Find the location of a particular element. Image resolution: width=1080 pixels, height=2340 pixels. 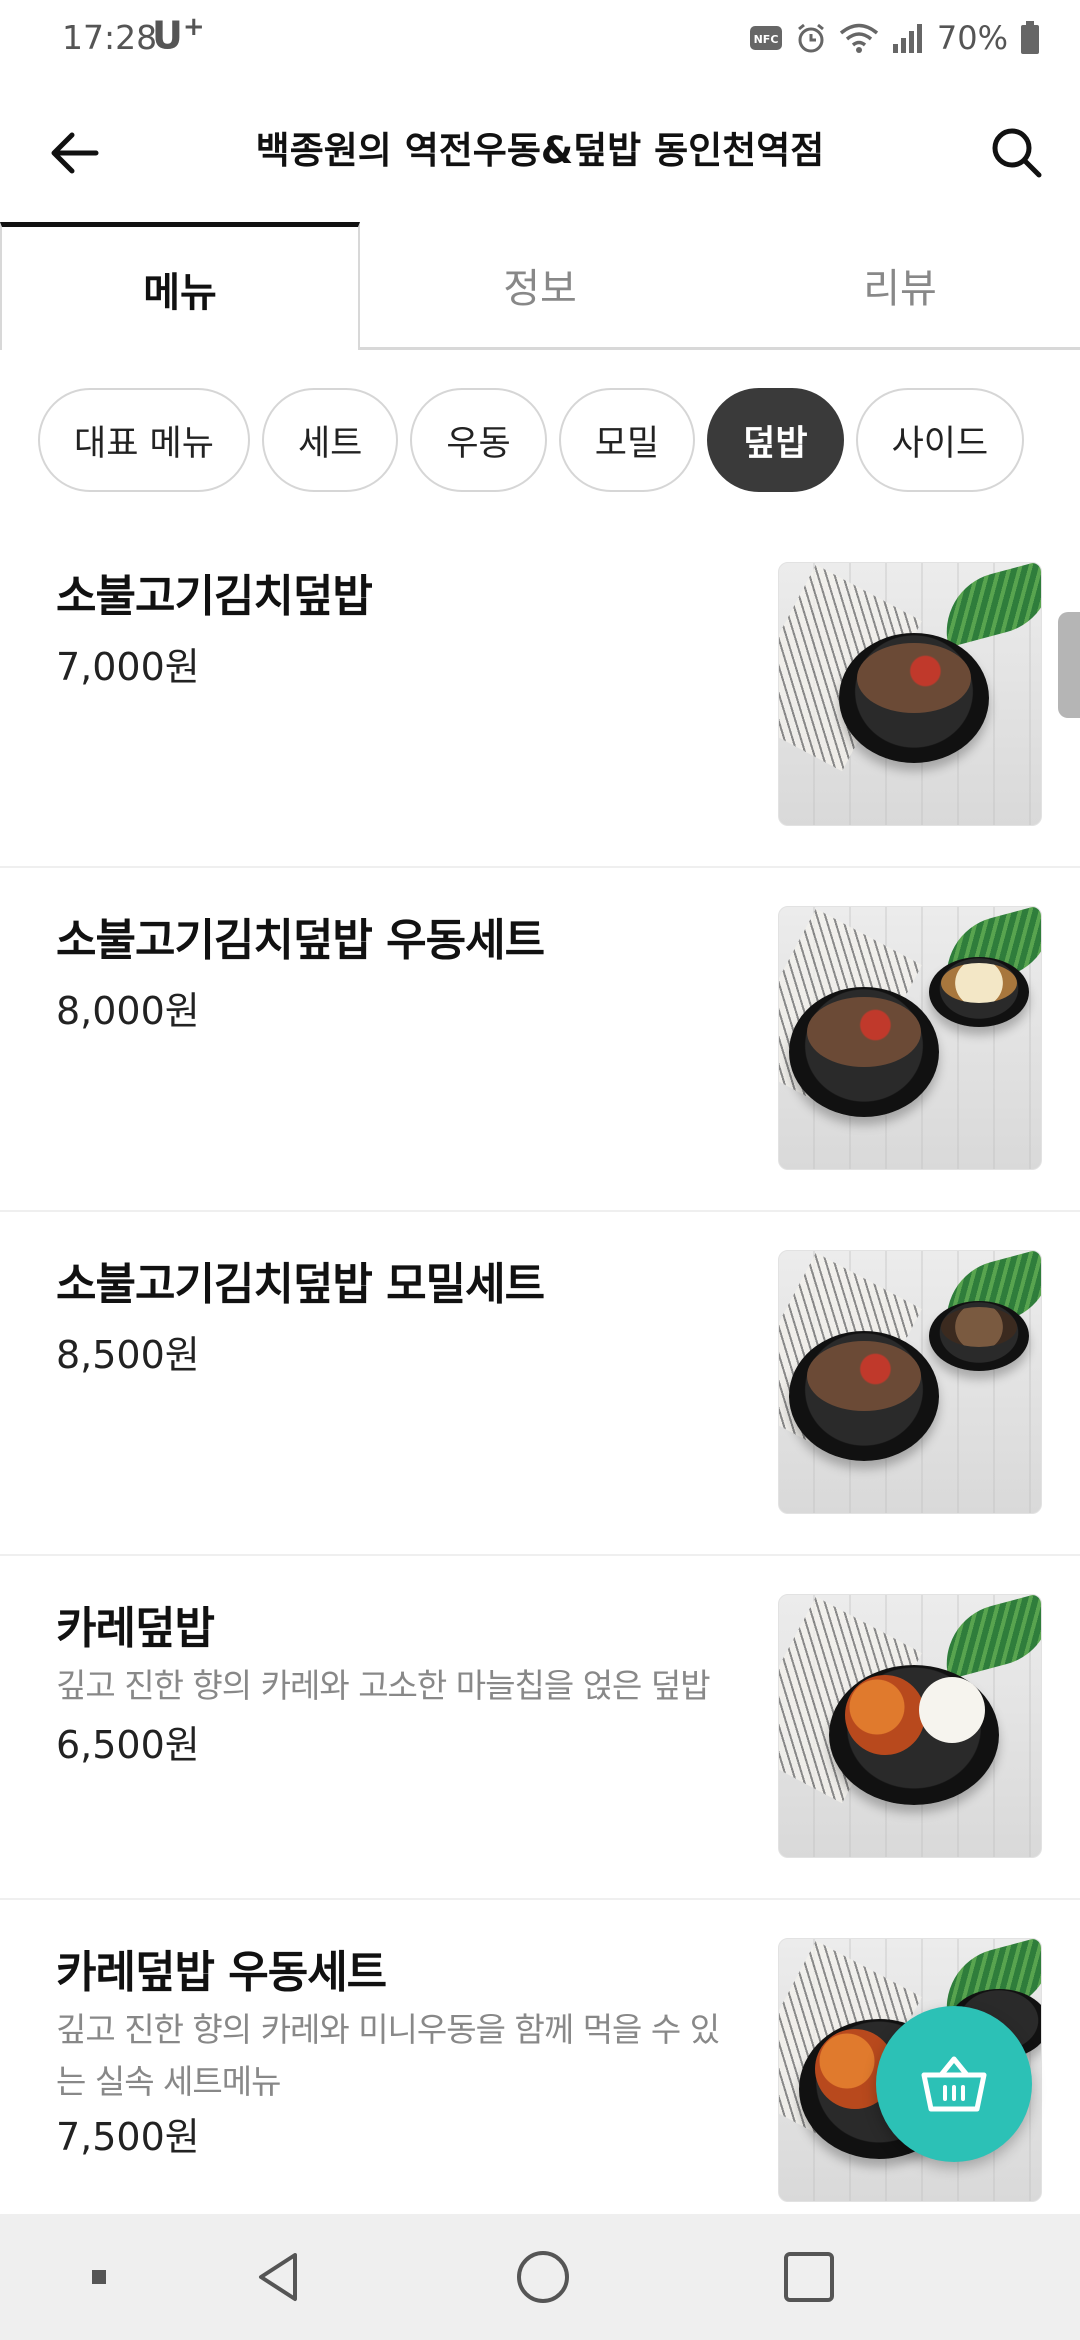

menu-item: 소불고기김치덮밥 우동세트 8,000원 is located at coordinates (540, 1040).